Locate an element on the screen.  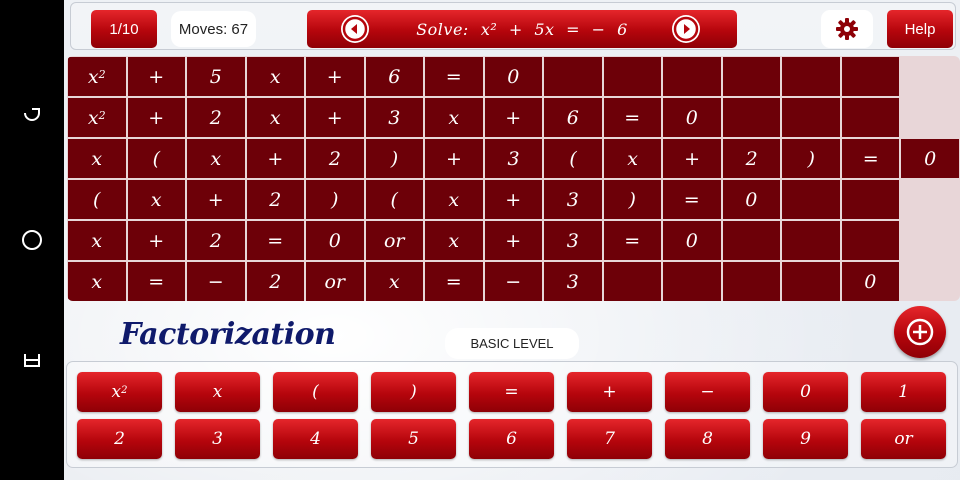
key-0-8: 1 is located at coordinates (903, 392).